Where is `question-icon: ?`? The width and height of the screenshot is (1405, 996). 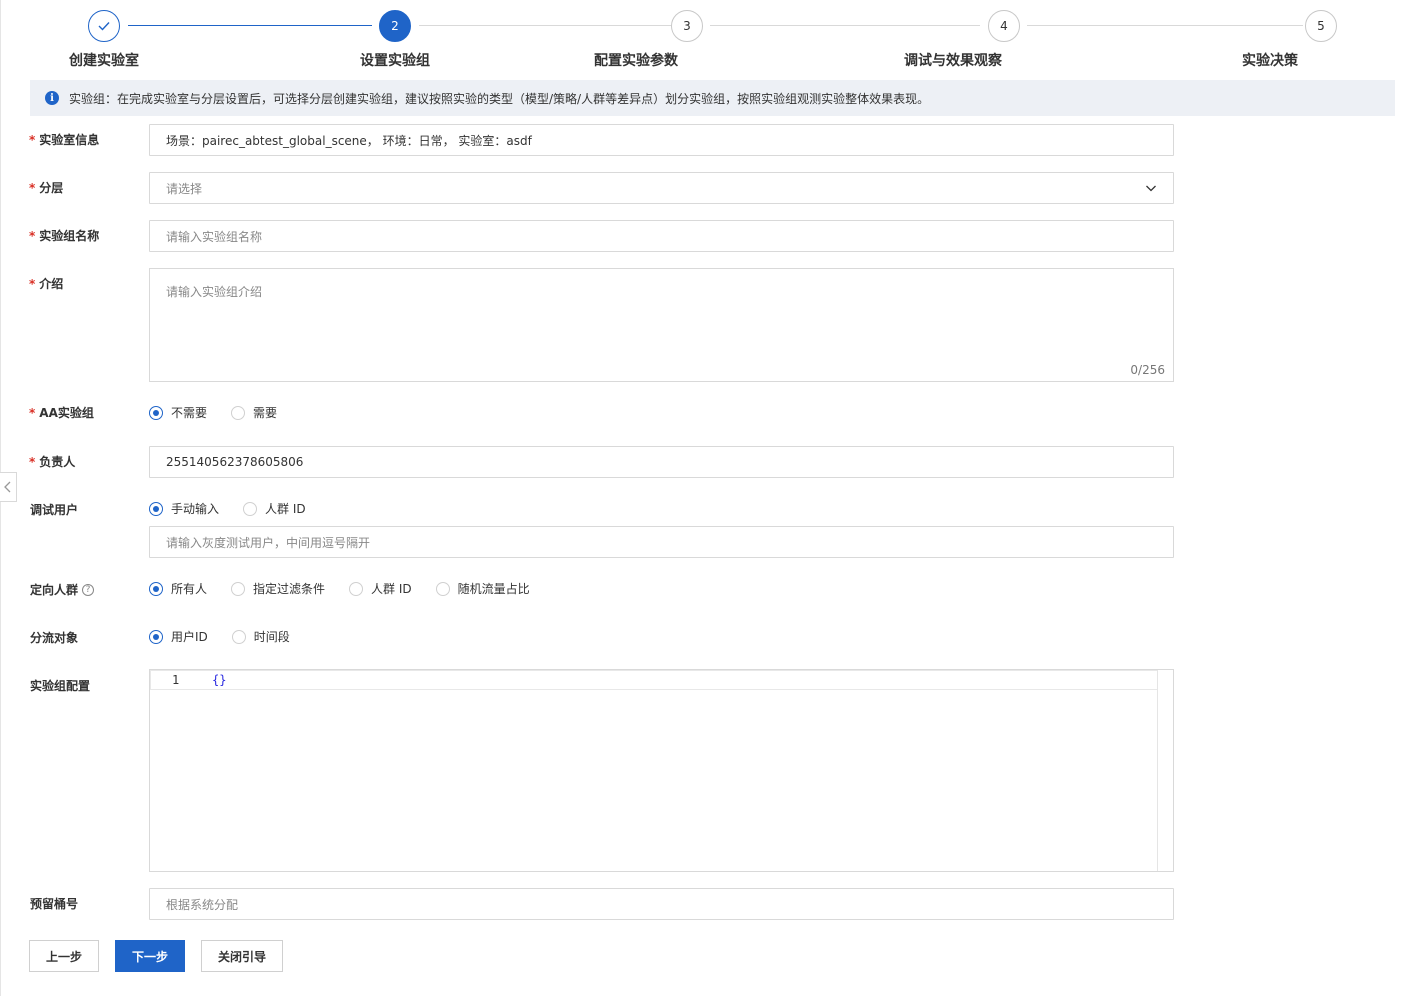 question-icon: ? is located at coordinates (88, 589).